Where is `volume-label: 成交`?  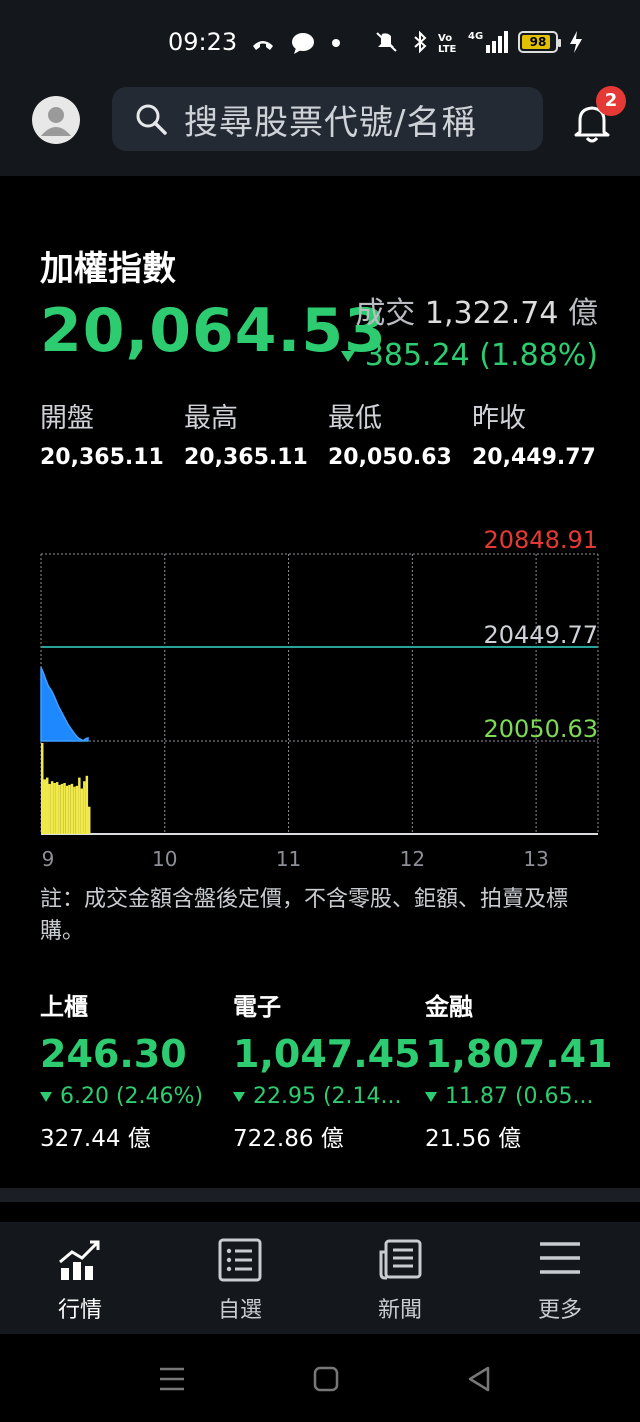
volume-label: 成交 is located at coordinates (385, 313).